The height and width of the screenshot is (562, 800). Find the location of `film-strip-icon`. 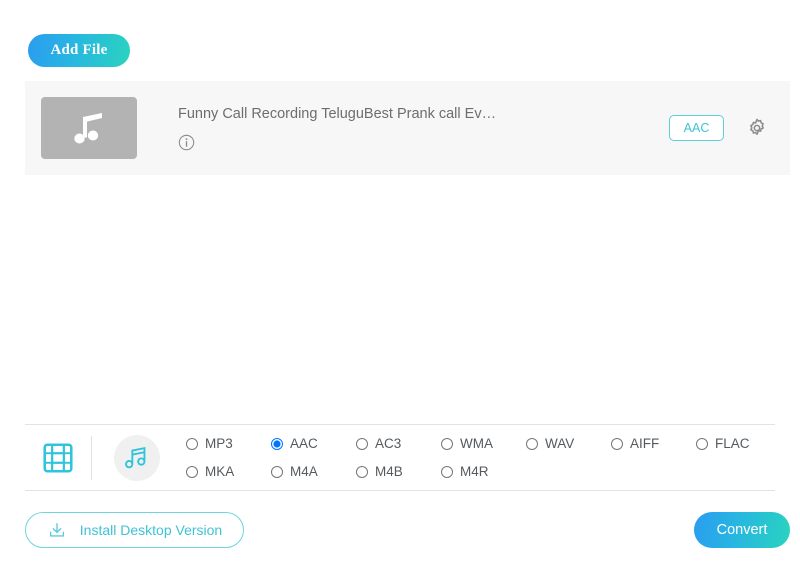

film-strip-icon is located at coordinates (58, 457).